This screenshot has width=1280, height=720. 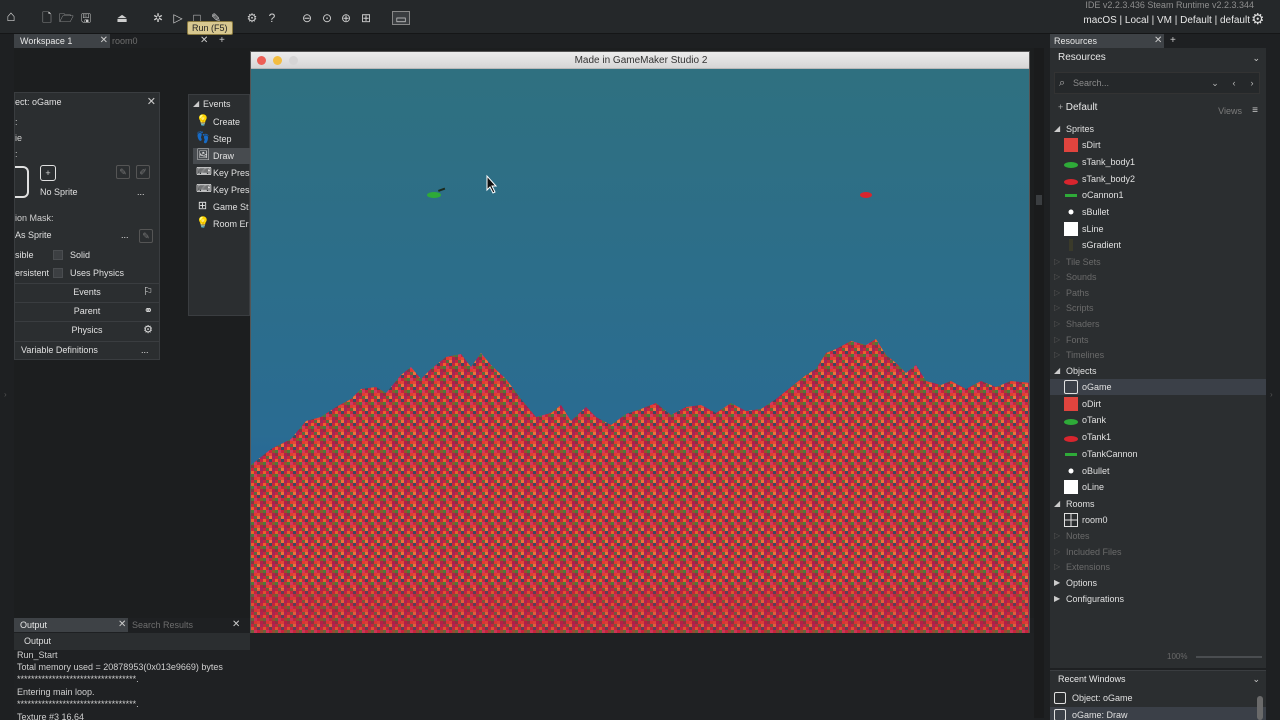 I want to click on tree-folder-shaders: ▷ Shaders, so click(x=1158, y=324).